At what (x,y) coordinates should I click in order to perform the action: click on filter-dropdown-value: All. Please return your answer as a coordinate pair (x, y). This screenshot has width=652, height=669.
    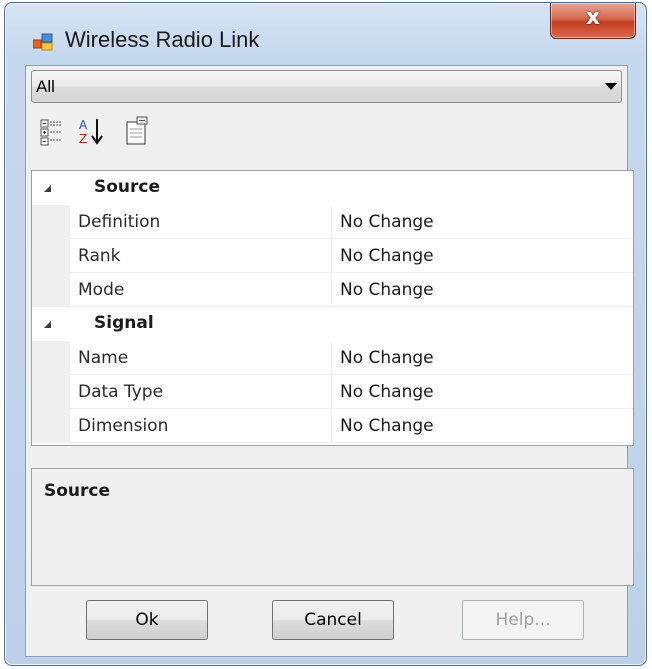
    Looking at the image, I should click on (45, 86).